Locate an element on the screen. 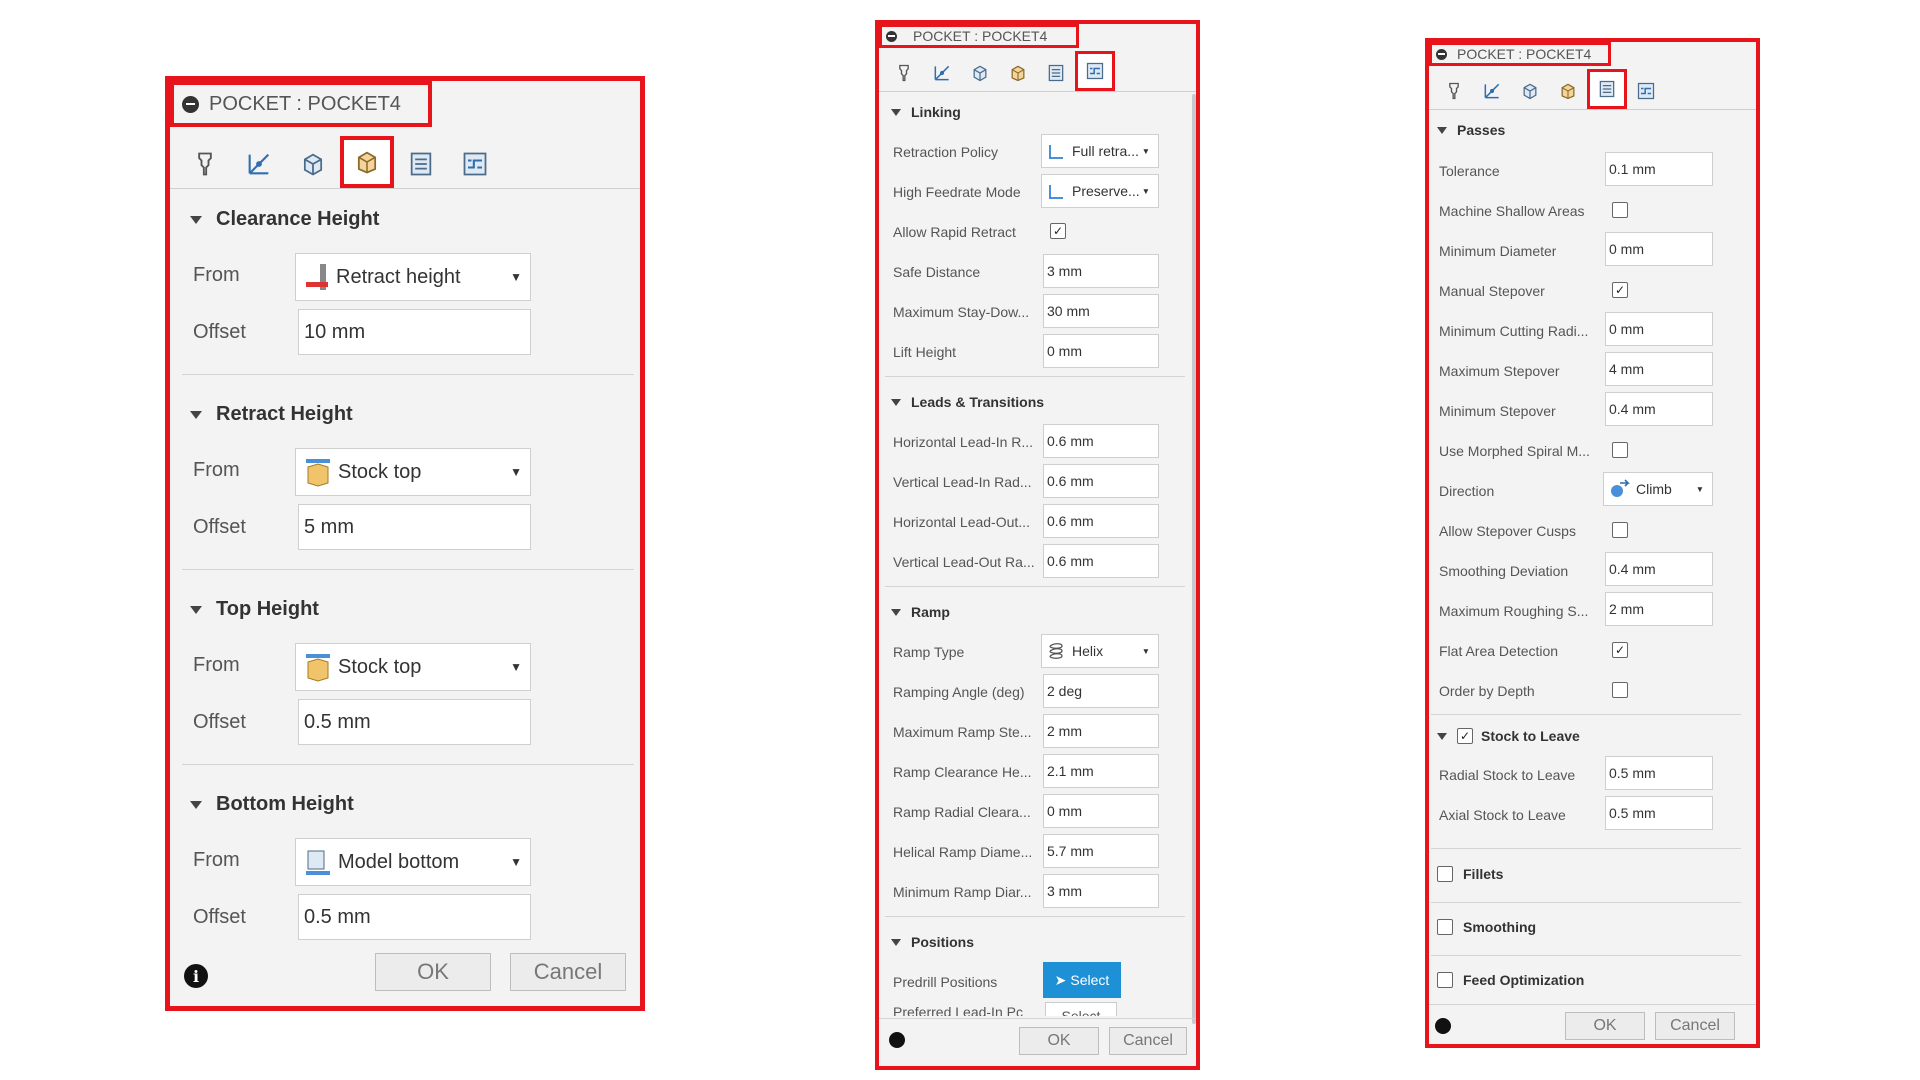 The image size is (1920, 1080). ramp-row-input: 2.1 mm is located at coordinates (1101, 771).